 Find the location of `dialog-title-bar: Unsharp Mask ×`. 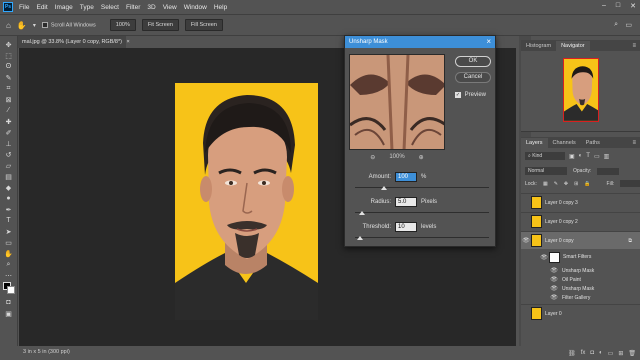

dialog-title-bar: Unsharp Mask × is located at coordinates (420, 42).